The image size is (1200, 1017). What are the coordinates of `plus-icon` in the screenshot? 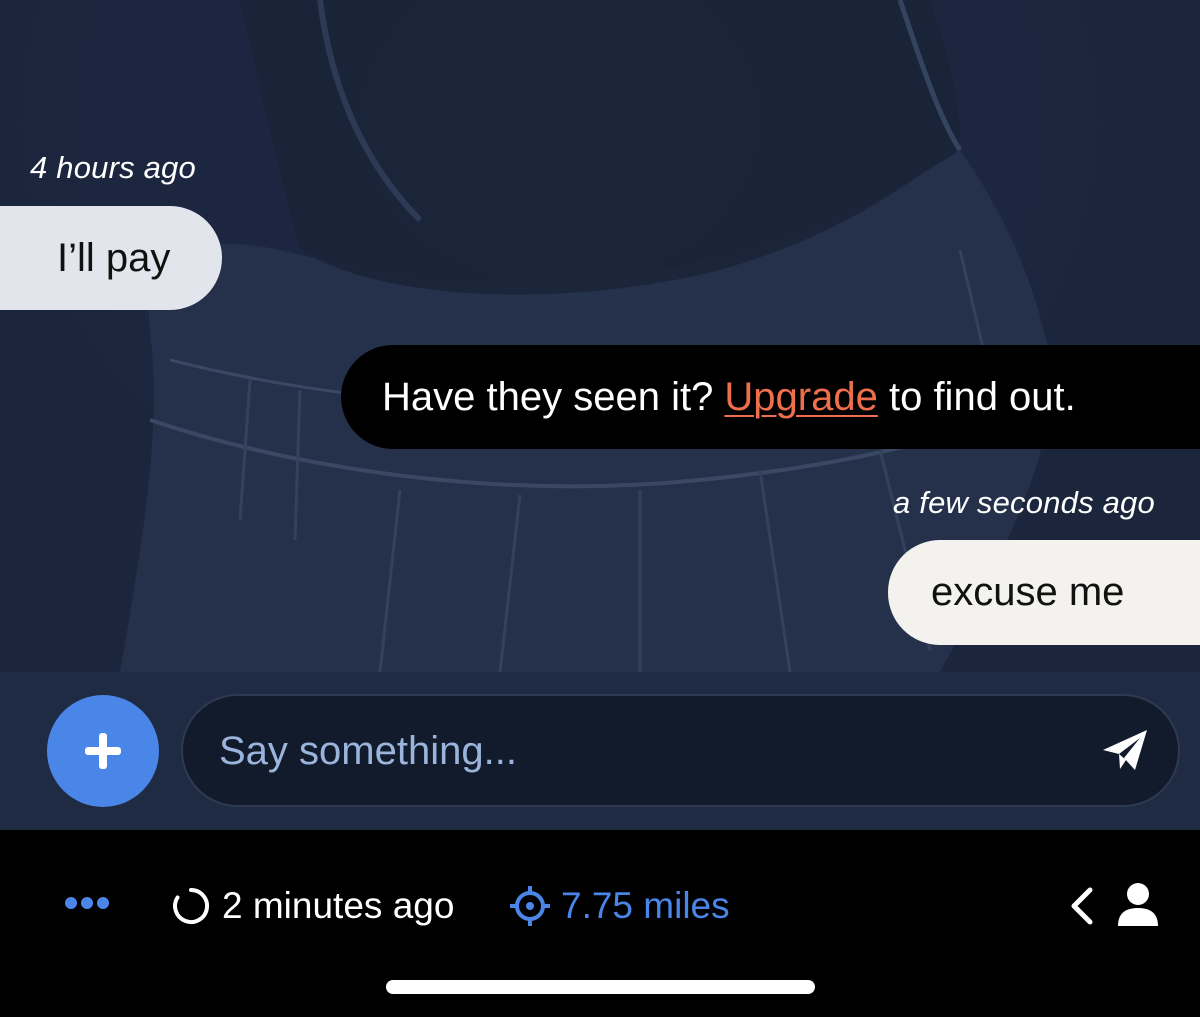 It's located at (103, 751).